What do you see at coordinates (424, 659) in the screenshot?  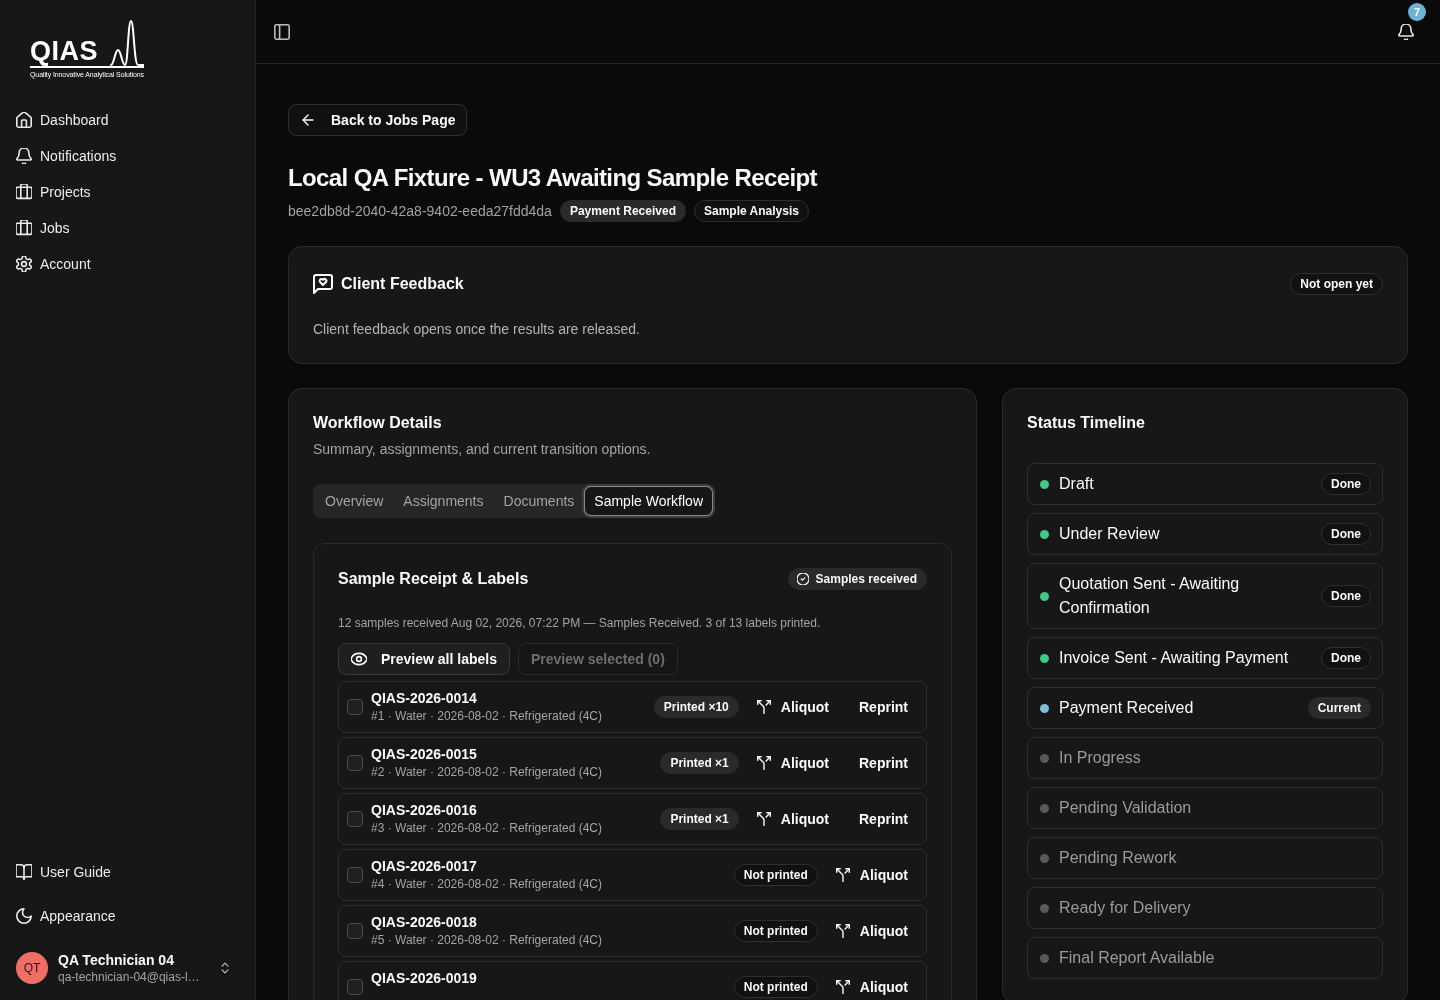 I see `preview-button: Preview all labels` at bounding box center [424, 659].